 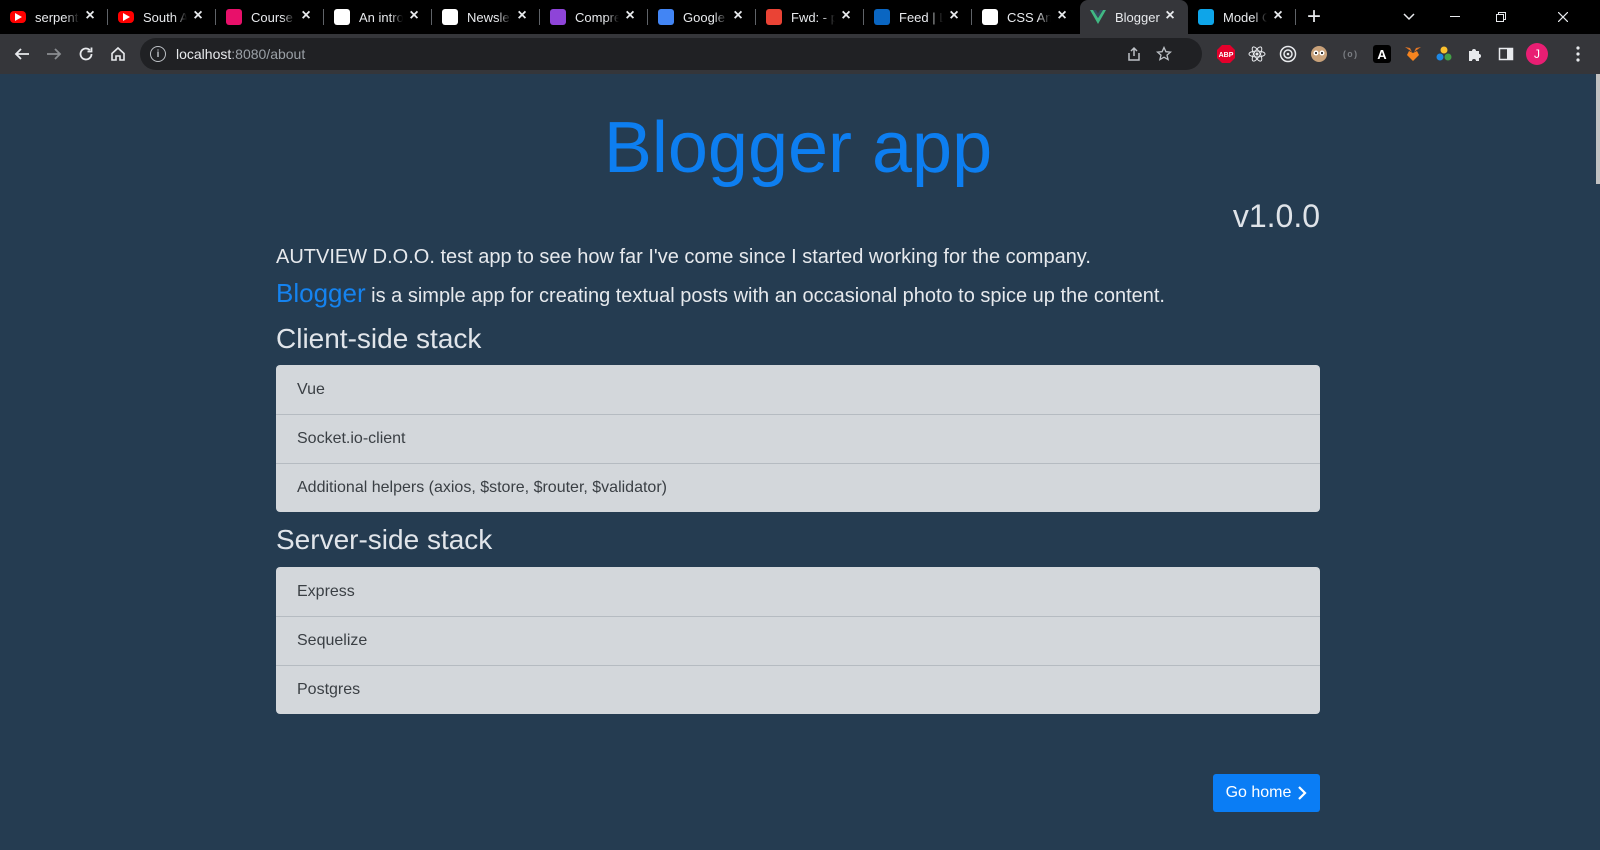 I want to click on svg-text: (o), so click(x=1350, y=55).